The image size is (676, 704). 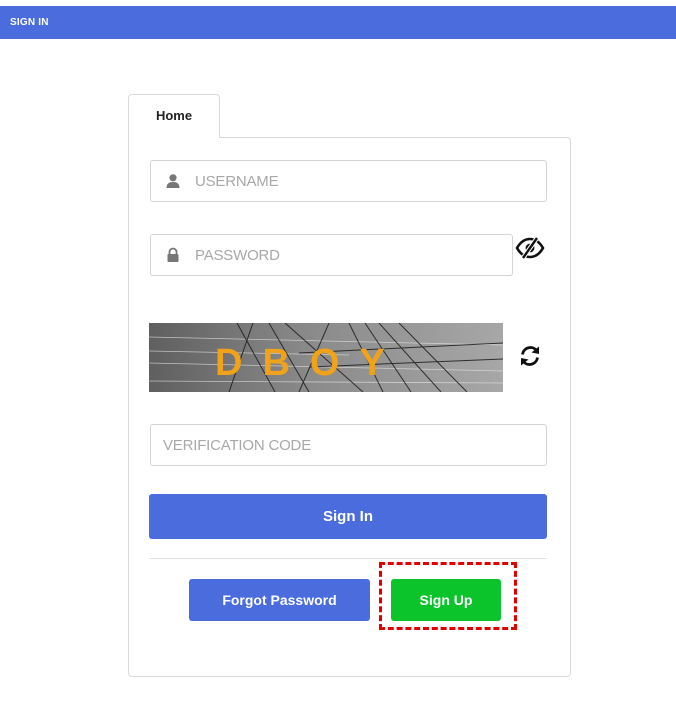 What do you see at coordinates (173, 181) in the screenshot?
I see `user-icon` at bounding box center [173, 181].